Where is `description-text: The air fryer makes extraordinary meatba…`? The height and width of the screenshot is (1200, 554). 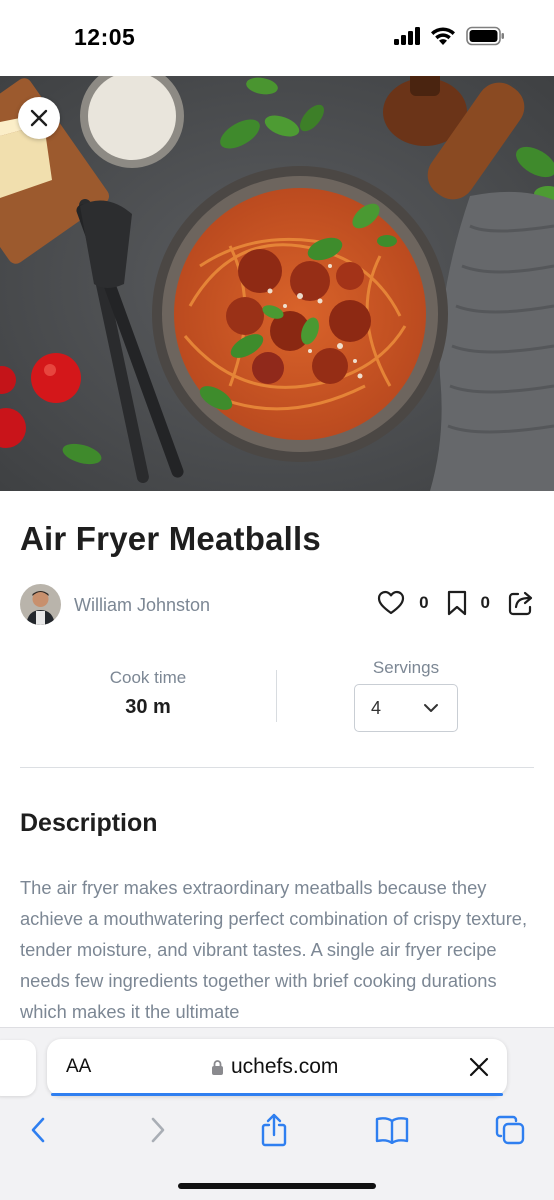 description-text: The air fryer makes extraordinary meatba… is located at coordinates (274, 949).